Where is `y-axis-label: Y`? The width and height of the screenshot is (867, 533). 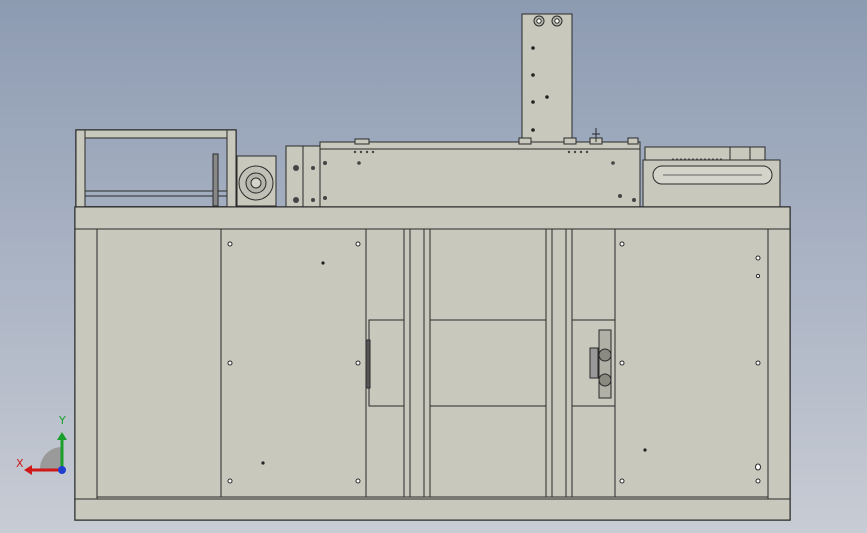 y-axis-label: Y is located at coordinates (62, 420).